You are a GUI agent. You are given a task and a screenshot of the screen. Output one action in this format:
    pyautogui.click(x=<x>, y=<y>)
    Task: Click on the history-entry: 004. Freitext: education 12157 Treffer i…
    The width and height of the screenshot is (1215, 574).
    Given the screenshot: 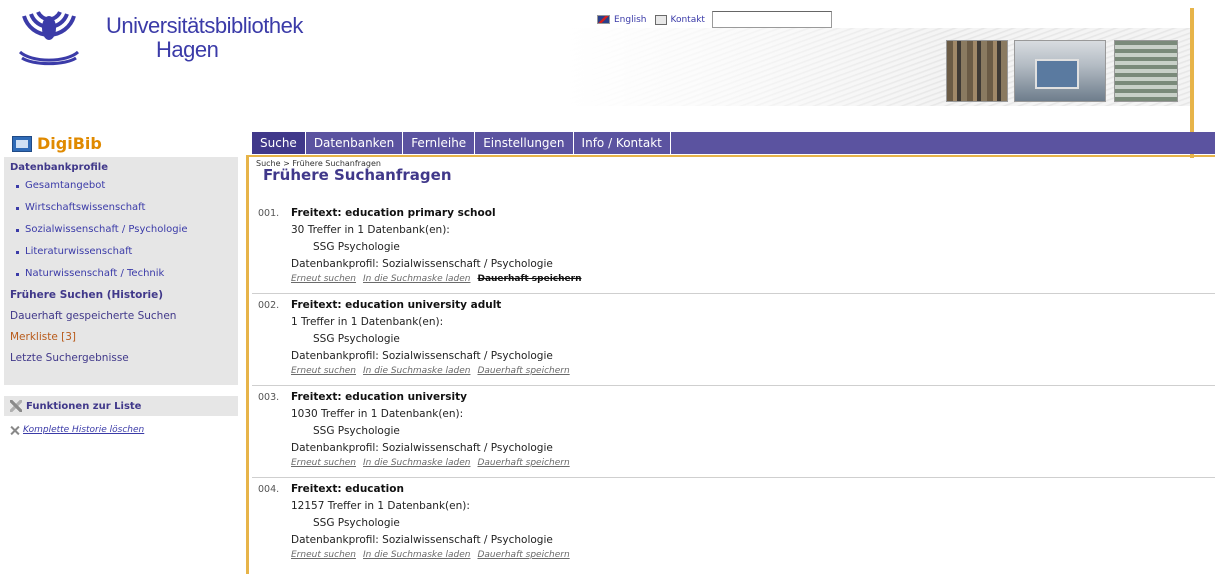 What is the action you would take?
    pyautogui.click(x=736, y=521)
    